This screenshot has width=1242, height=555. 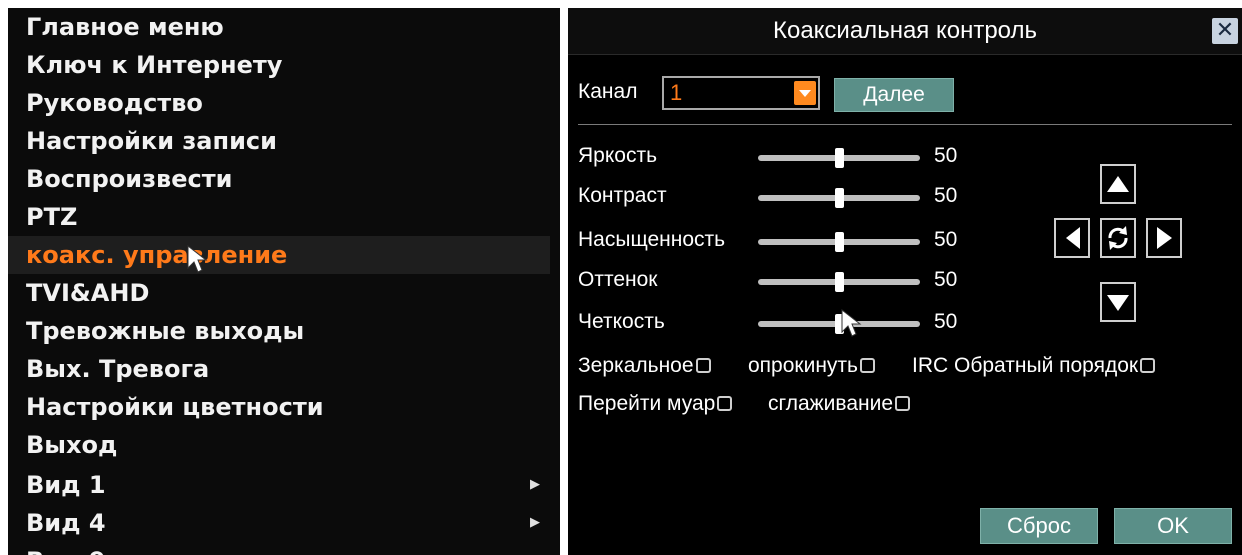 I want to click on next-button: Далее, so click(x=894, y=95).